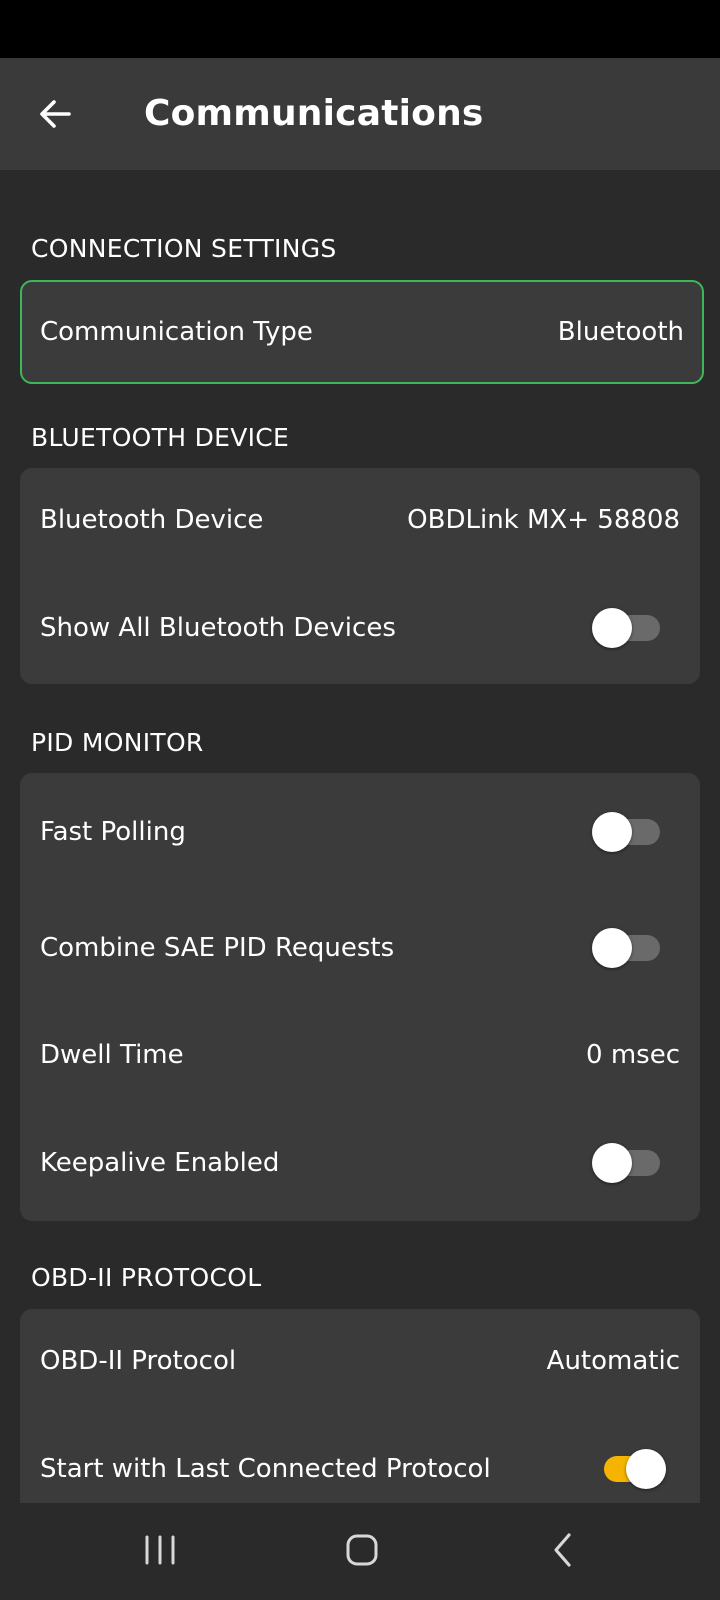  What do you see at coordinates (620, 332) in the screenshot?
I see `communication-type-value: Bluetooth` at bounding box center [620, 332].